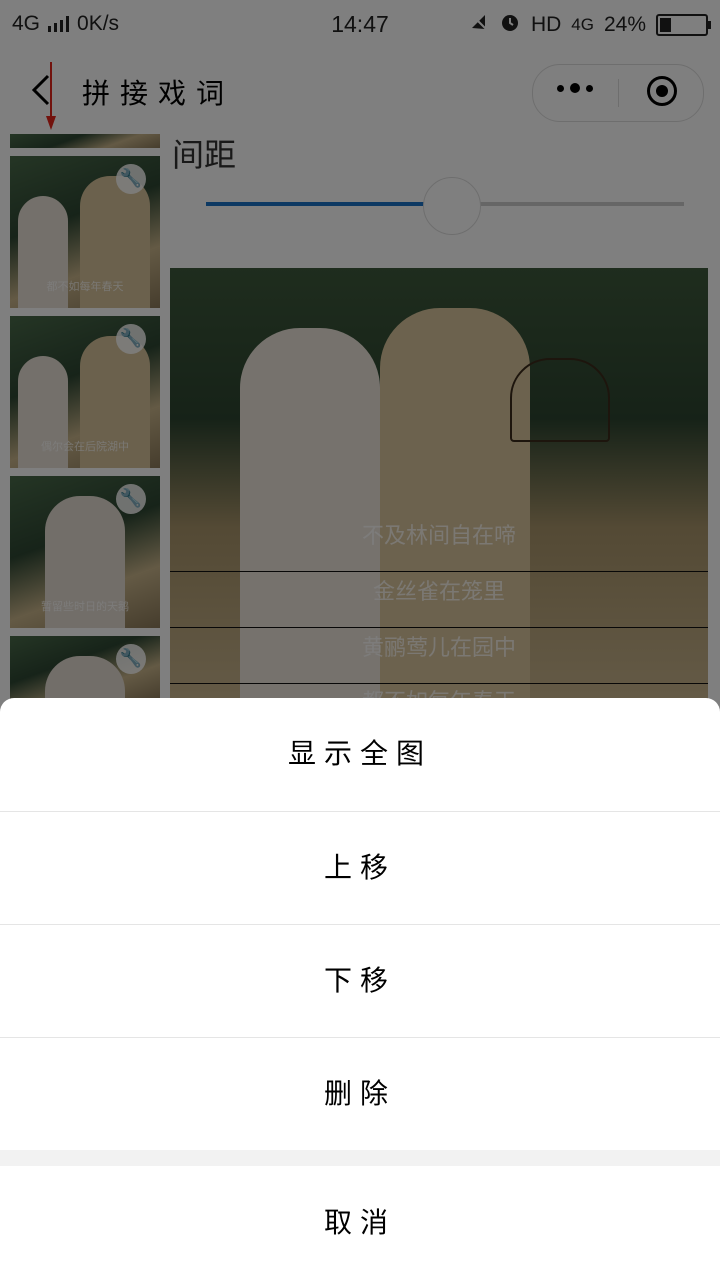 The height and width of the screenshot is (1280, 720). I want to click on cancel-button: 取消, so click(360, 1223).